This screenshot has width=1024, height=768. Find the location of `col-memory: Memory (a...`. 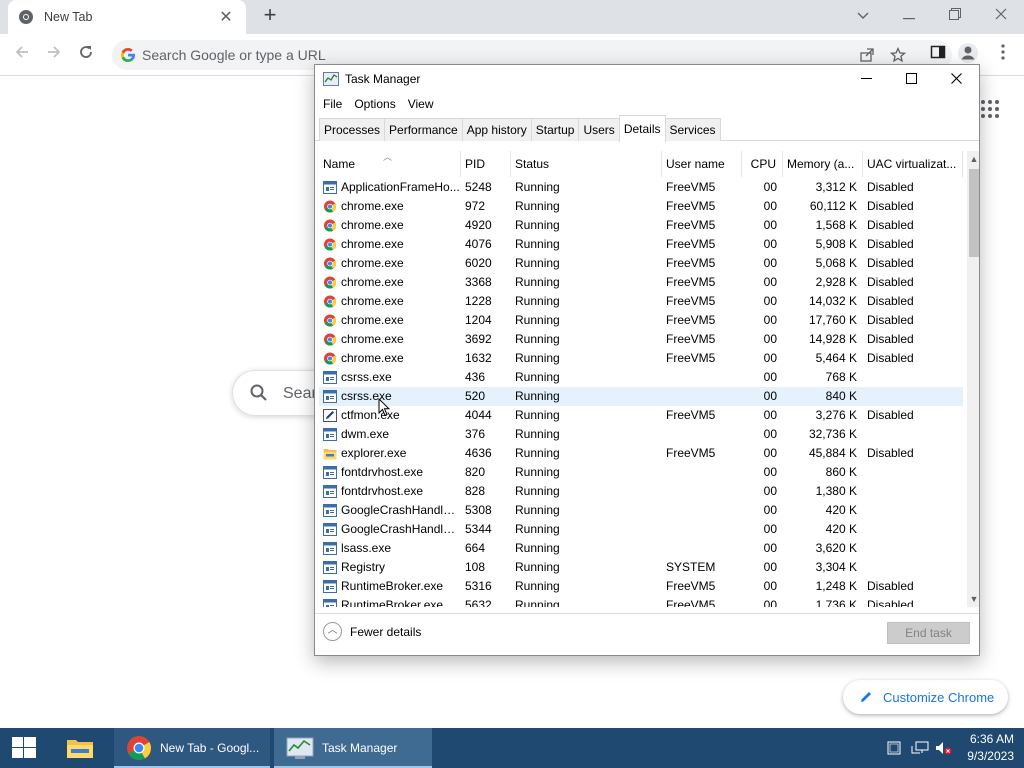

col-memory: Memory (a... is located at coordinates (823, 164).